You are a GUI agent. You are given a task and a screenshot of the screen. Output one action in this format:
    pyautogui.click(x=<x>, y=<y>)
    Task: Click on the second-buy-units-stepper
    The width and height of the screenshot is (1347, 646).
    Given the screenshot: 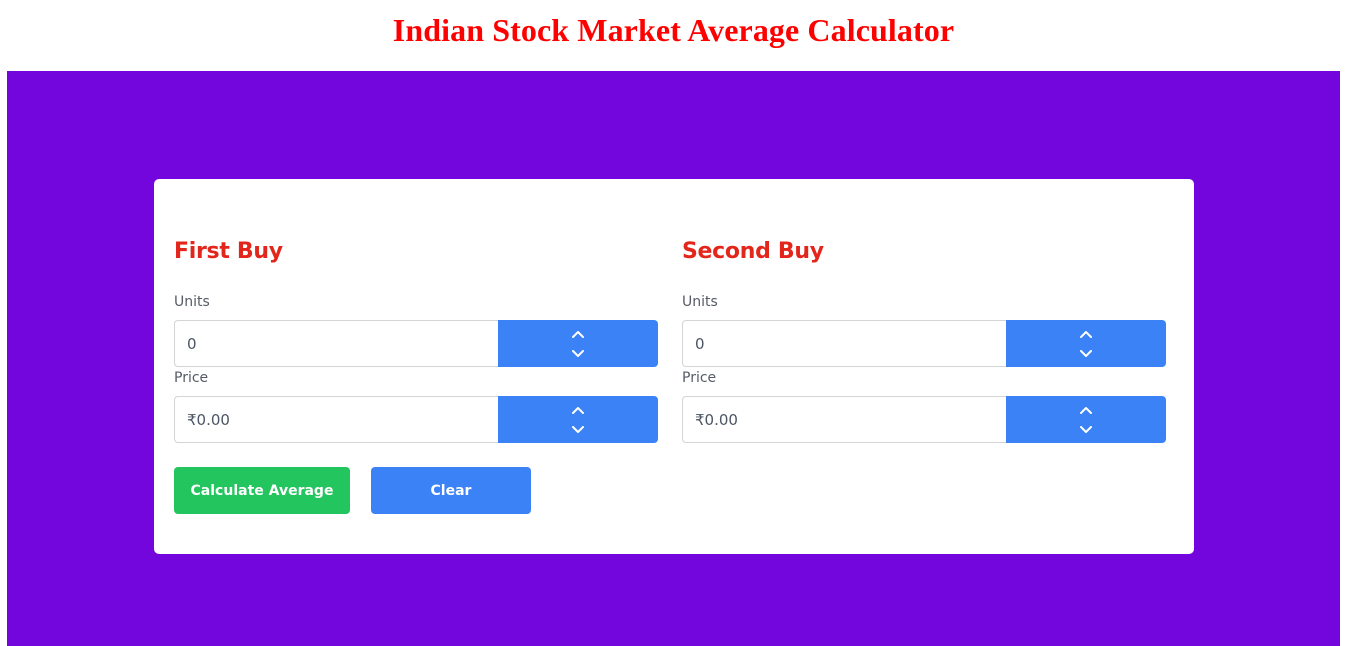 What is the action you would take?
    pyautogui.click(x=1086, y=343)
    